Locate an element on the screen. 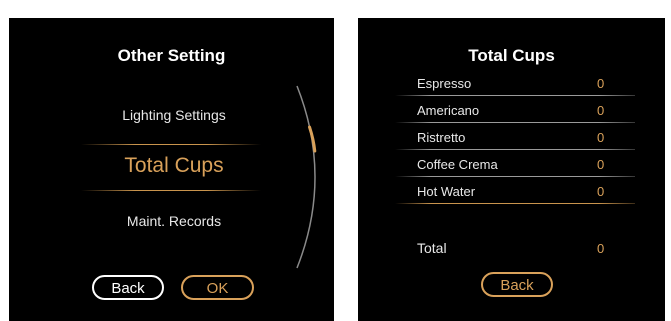  ok-button: OK is located at coordinates (217, 287).